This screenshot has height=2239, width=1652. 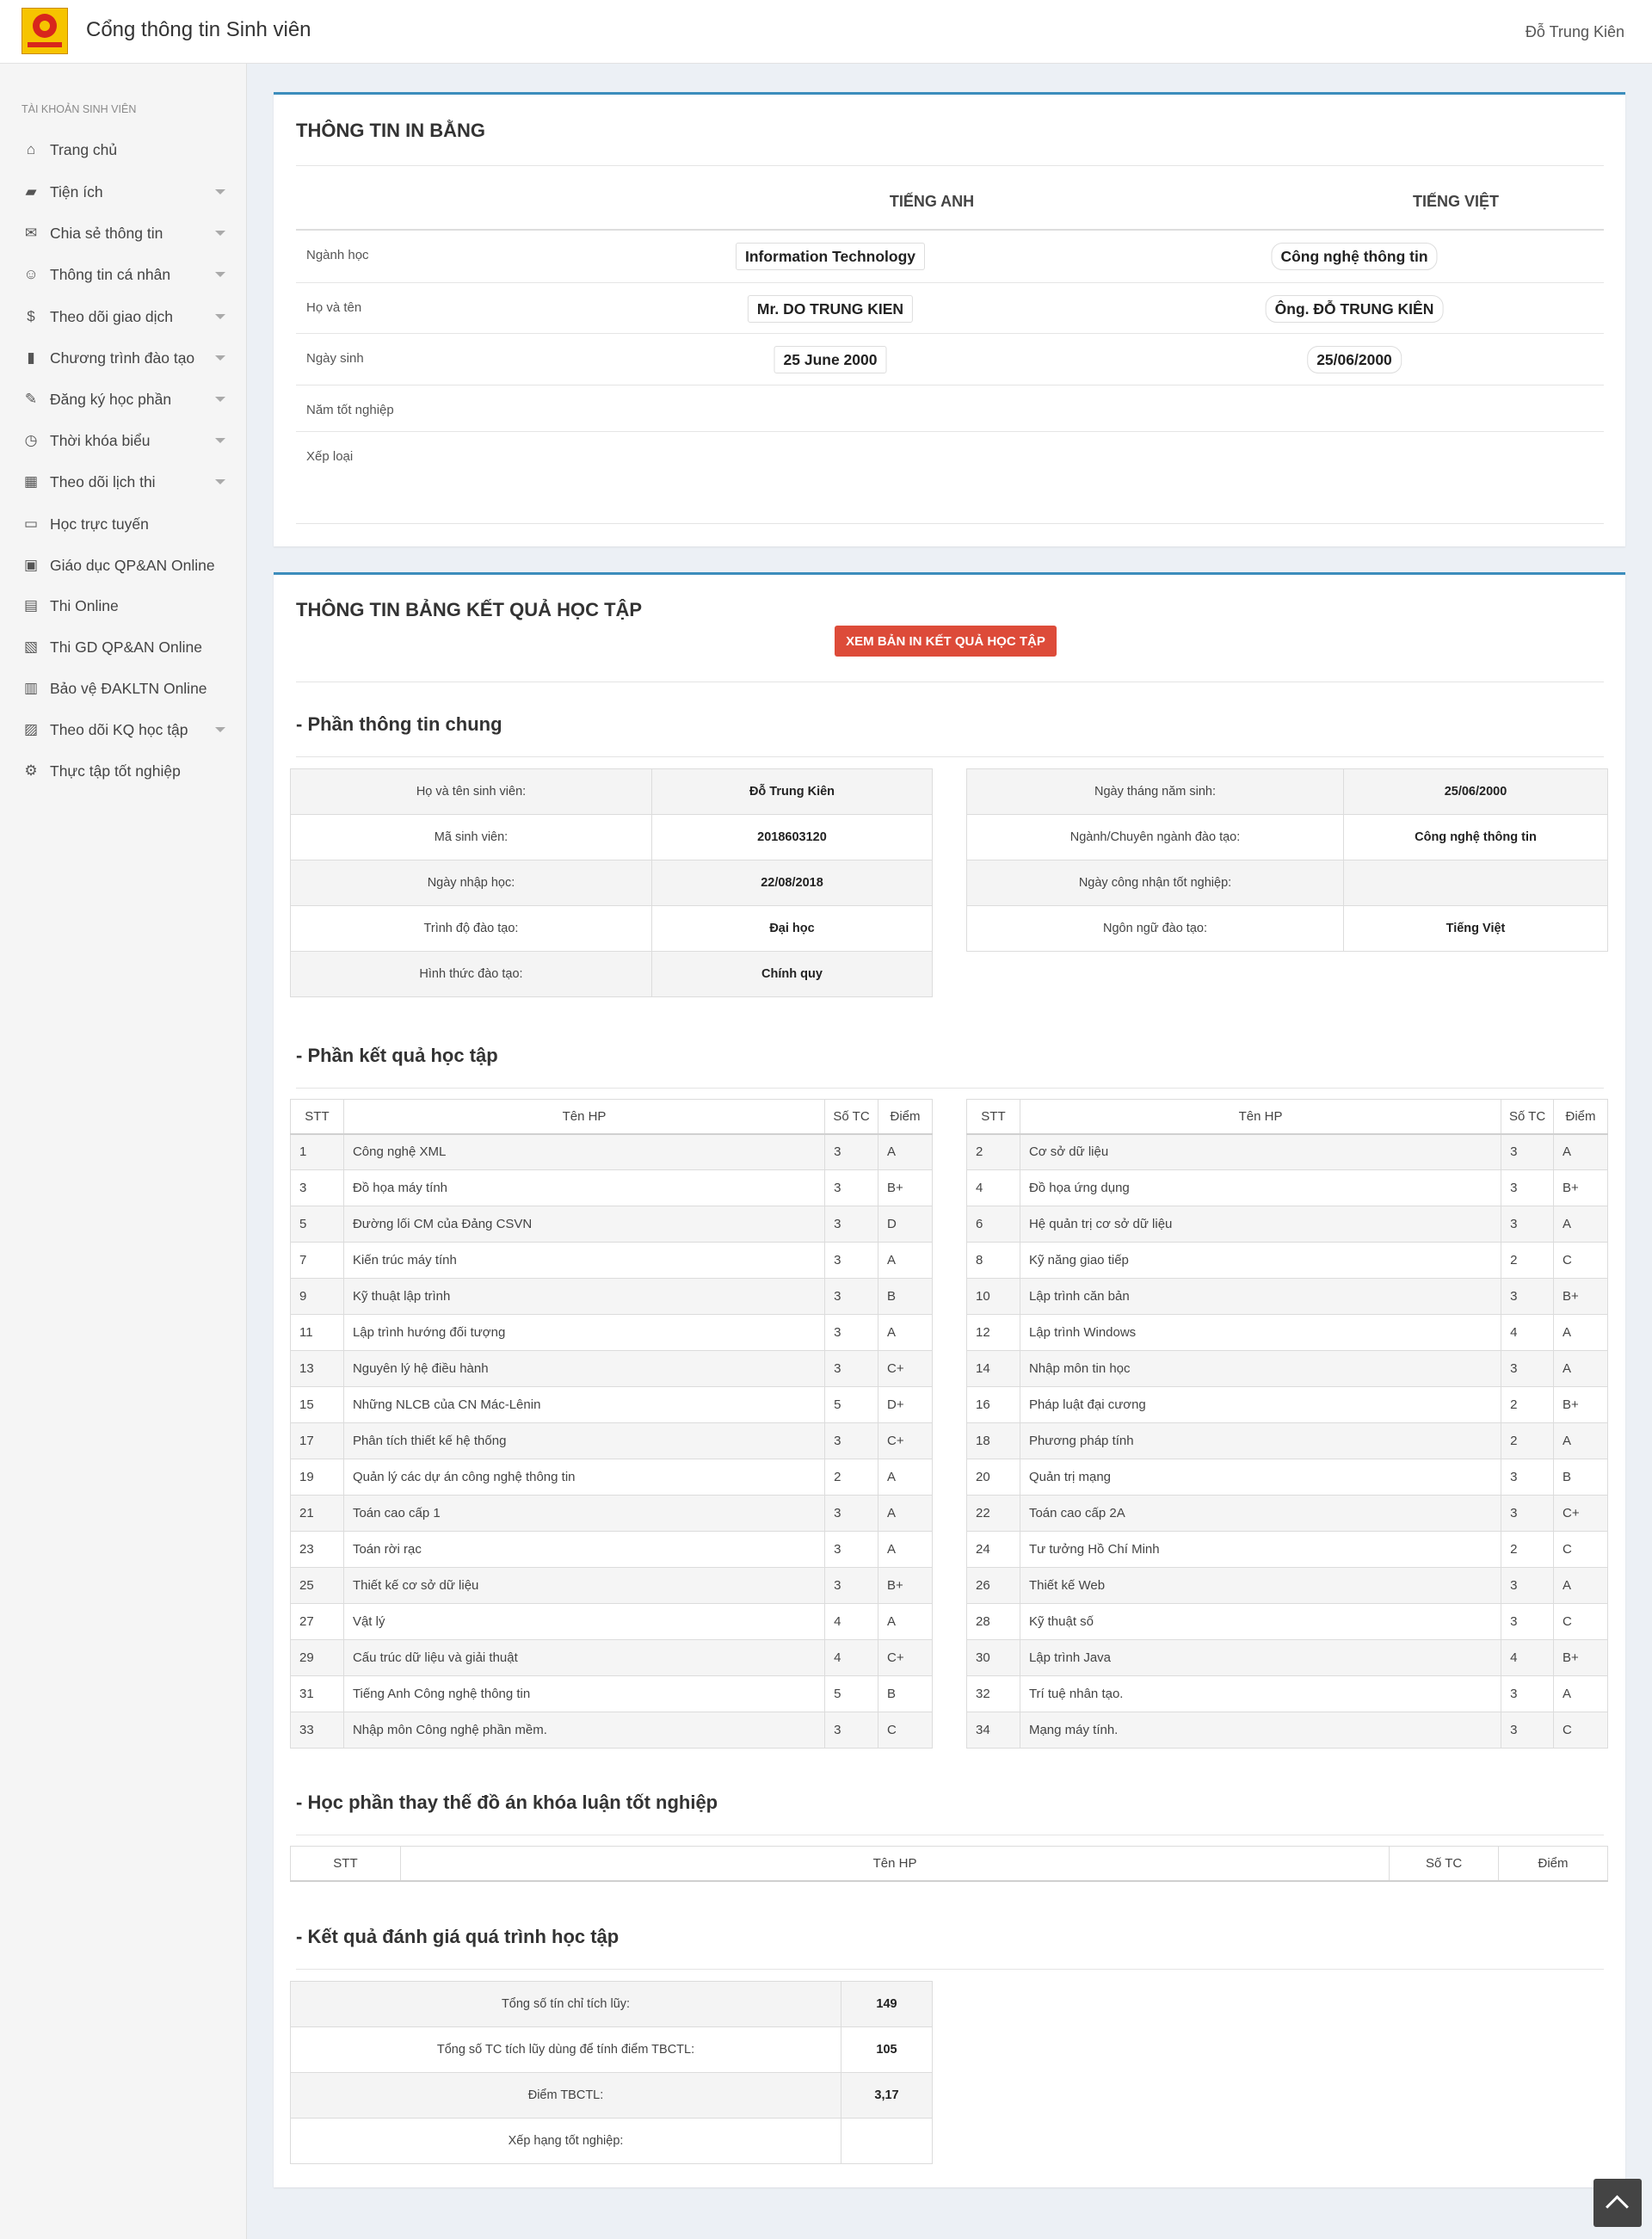 What do you see at coordinates (123, 150) in the screenshot?
I see `sidebar-item: ⌂ Trang chủ` at bounding box center [123, 150].